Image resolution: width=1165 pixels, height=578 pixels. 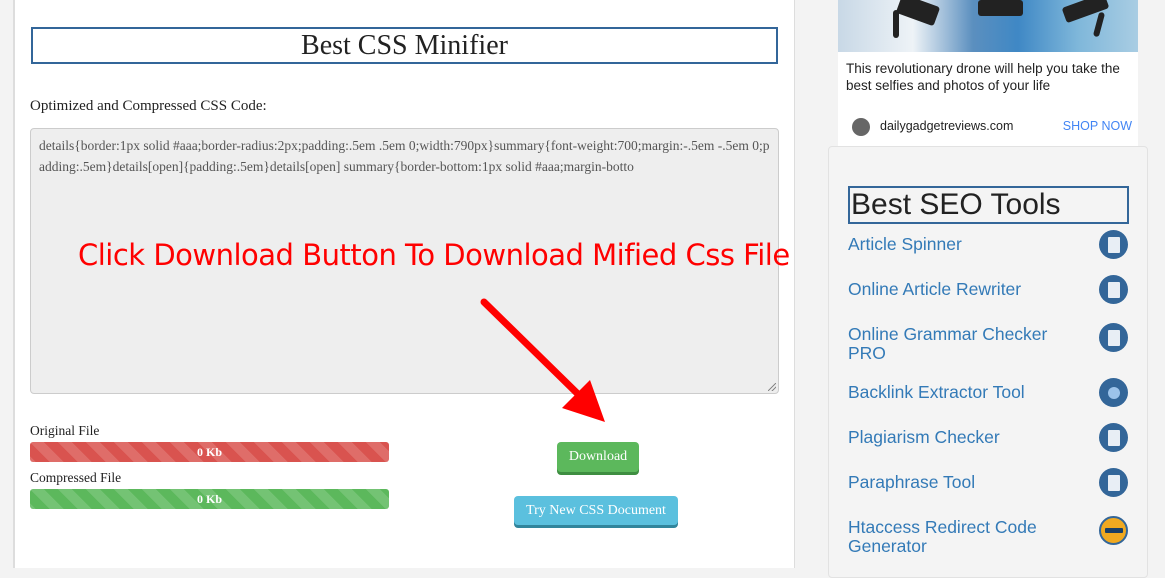 I want to click on compressed-file-bar: 0 Kb, so click(x=209, y=499).